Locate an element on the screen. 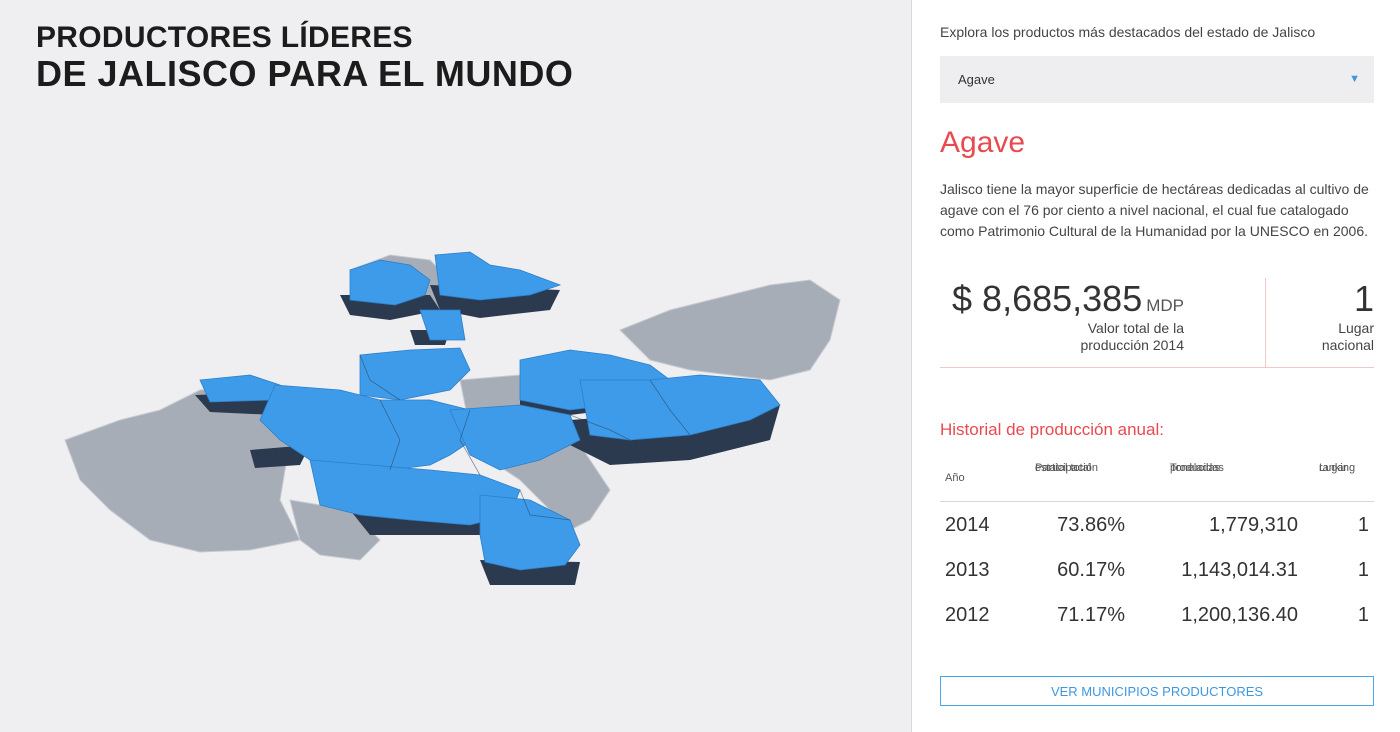  cell-year: 2013 is located at coordinates (967, 570).